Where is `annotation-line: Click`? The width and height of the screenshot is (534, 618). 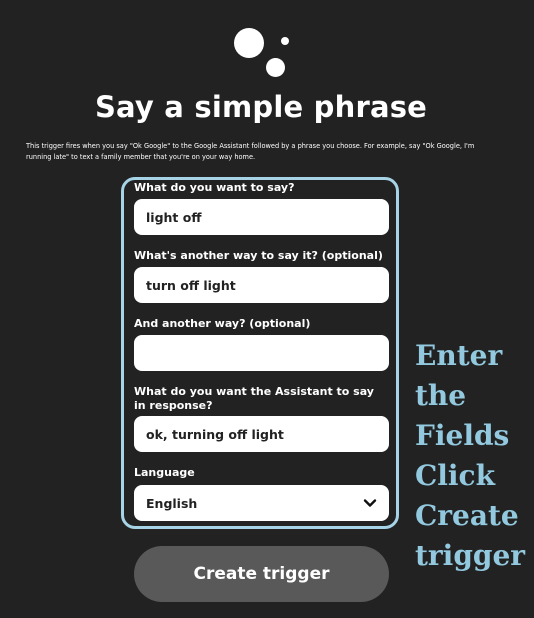
annotation-line: Click is located at coordinates (455, 475).